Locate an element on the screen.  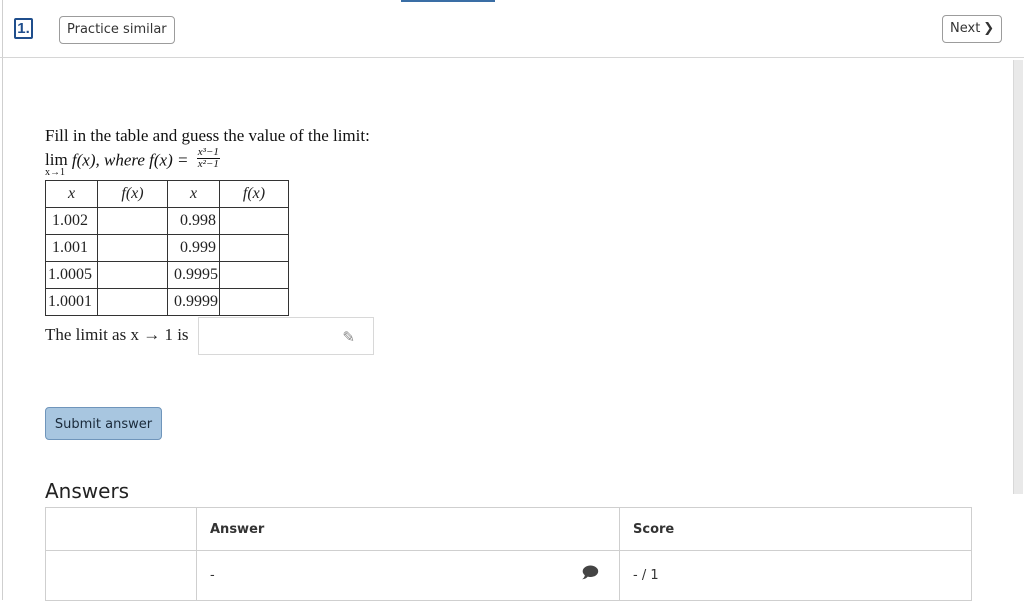
answers-header-blank is located at coordinates (121, 529).